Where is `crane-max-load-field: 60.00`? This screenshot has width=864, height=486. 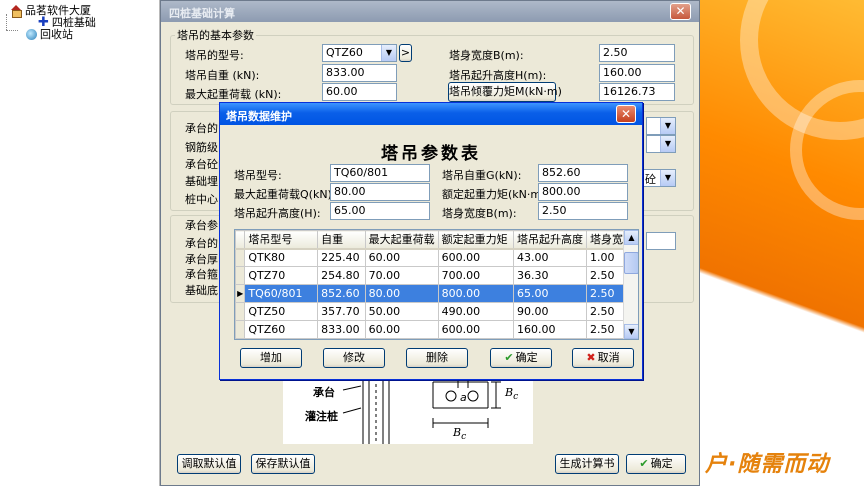 crane-max-load-field: 60.00 is located at coordinates (359, 92).